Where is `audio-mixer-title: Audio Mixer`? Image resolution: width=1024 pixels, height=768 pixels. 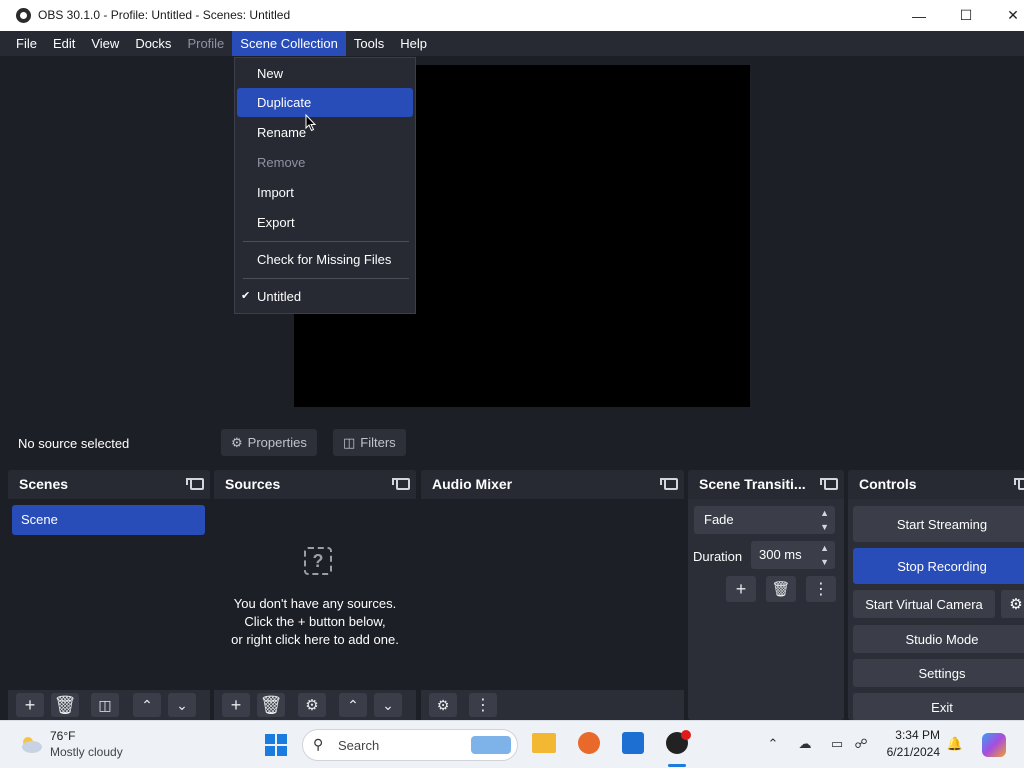
audio-mixer-title: Audio Mixer is located at coordinates (472, 484).